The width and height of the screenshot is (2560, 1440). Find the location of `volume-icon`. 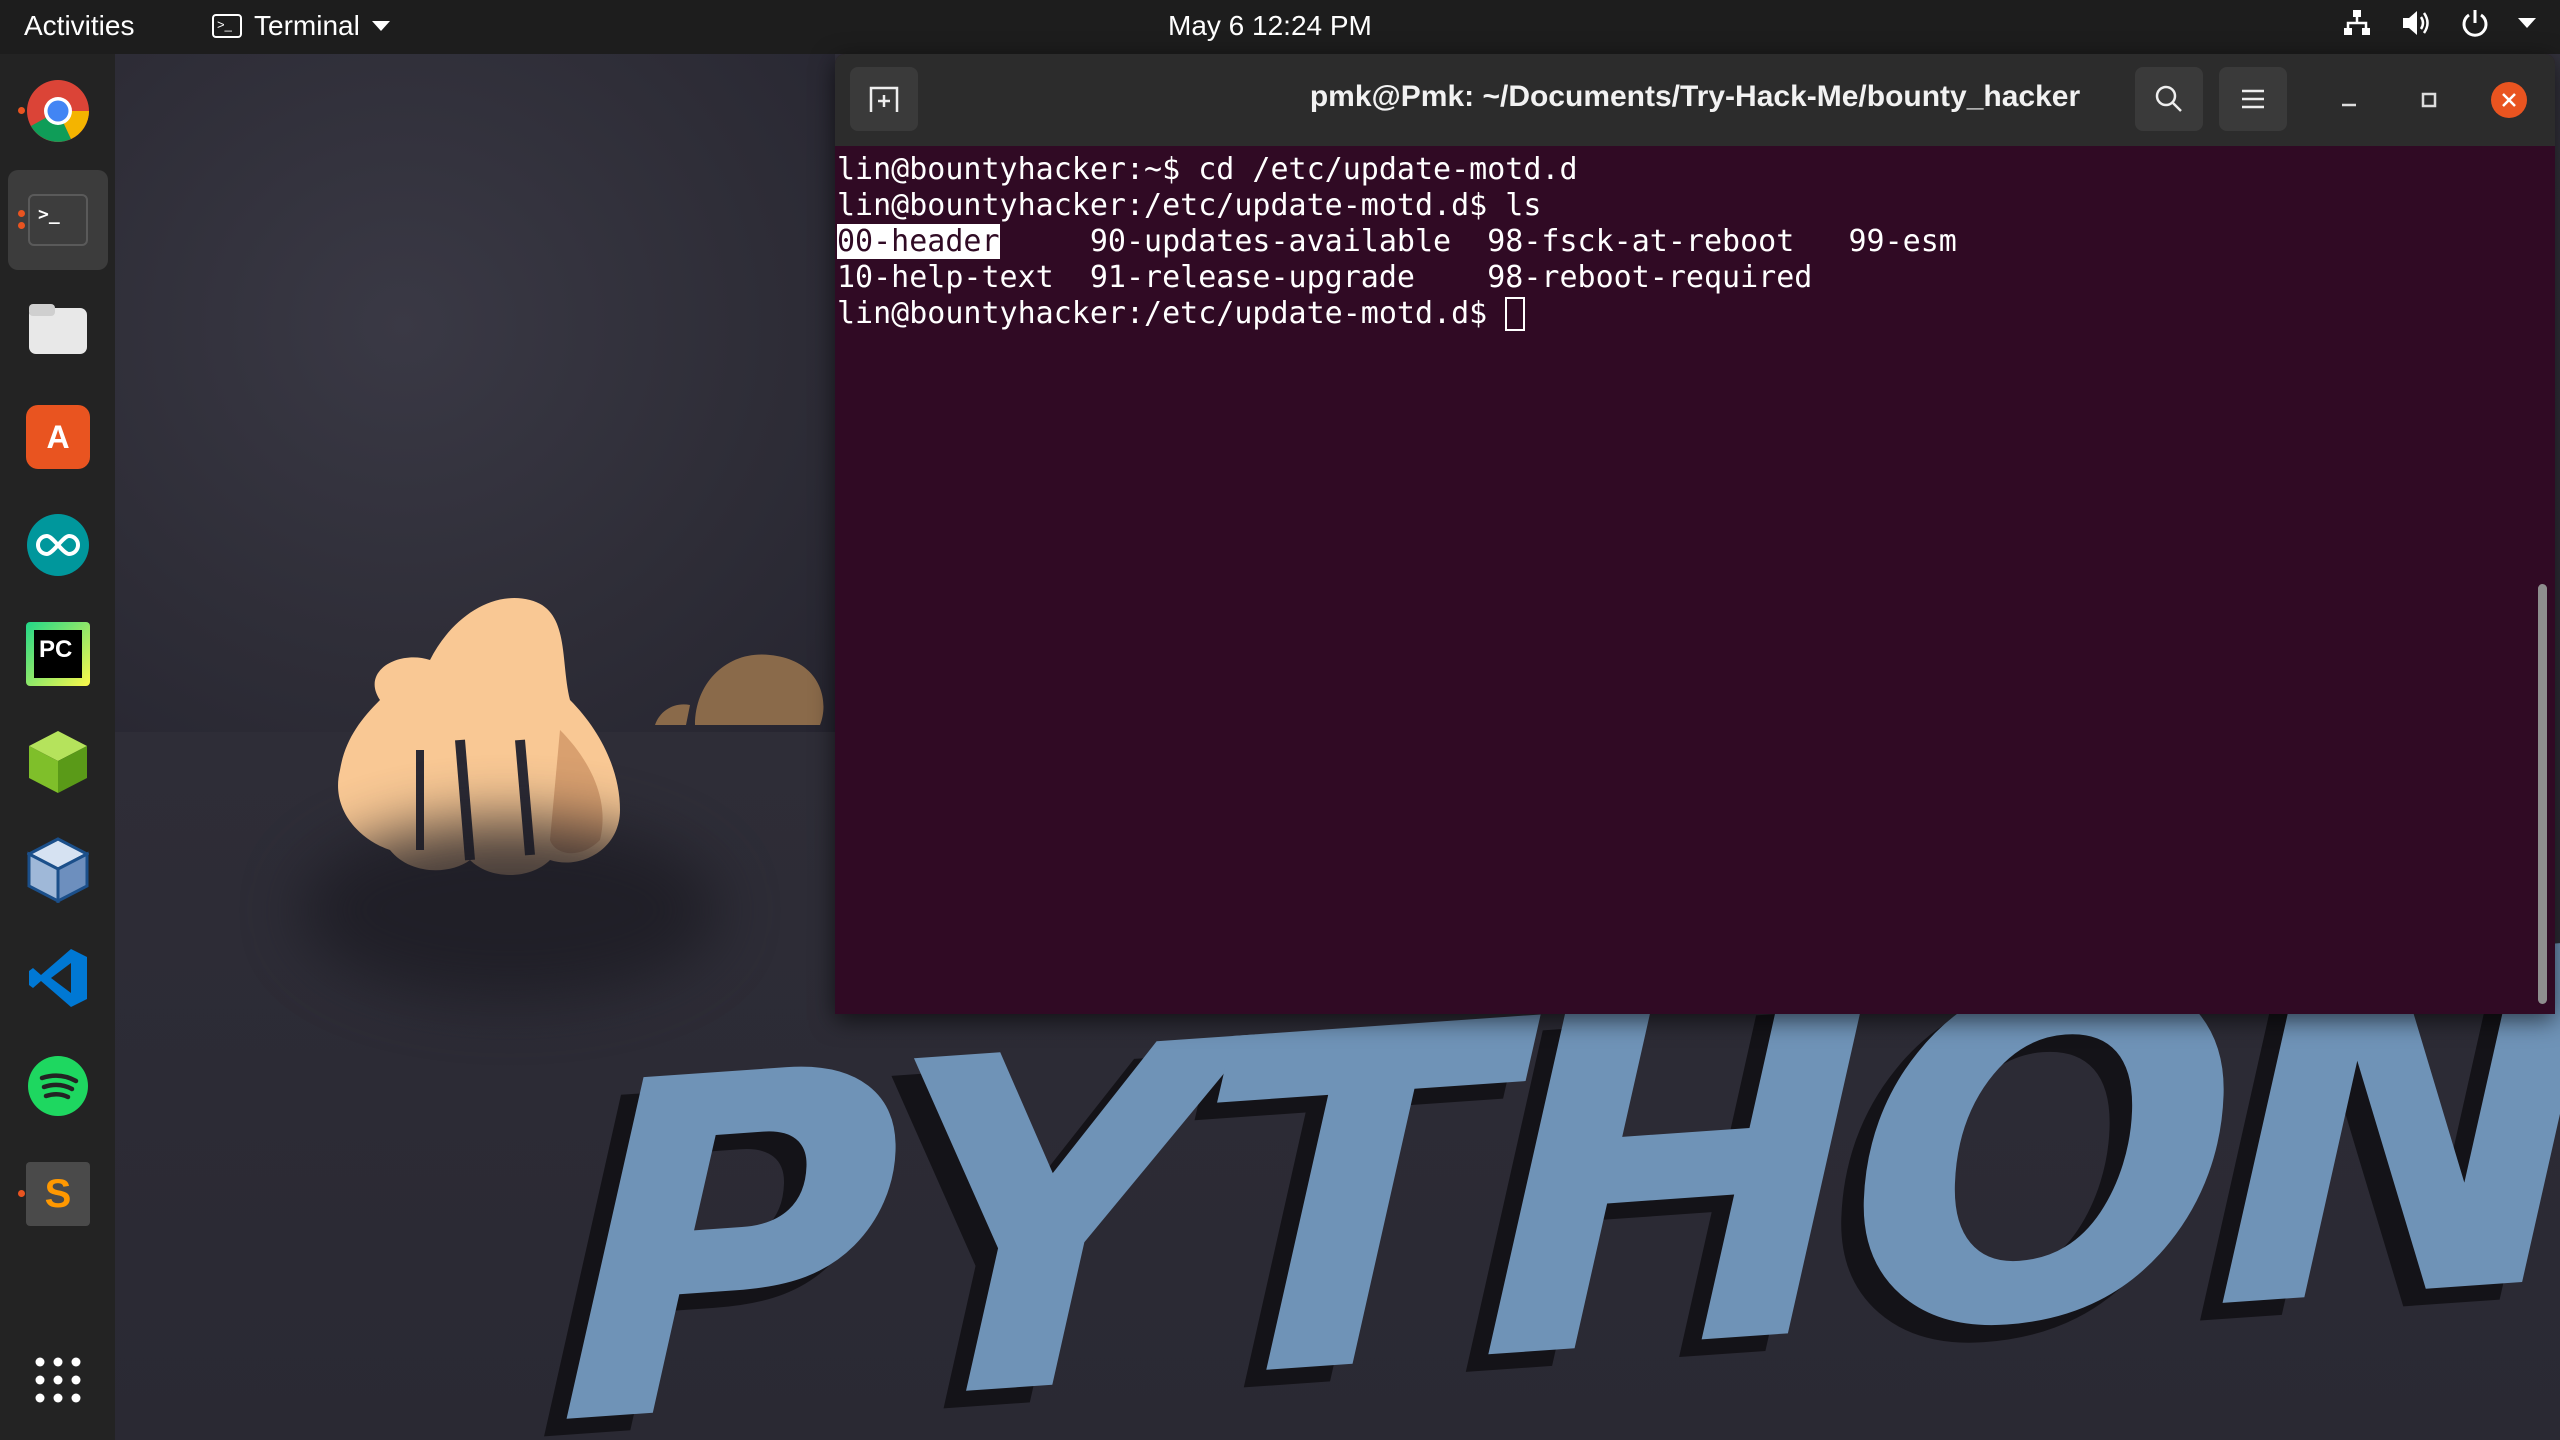

volume-icon is located at coordinates (2416, 23).